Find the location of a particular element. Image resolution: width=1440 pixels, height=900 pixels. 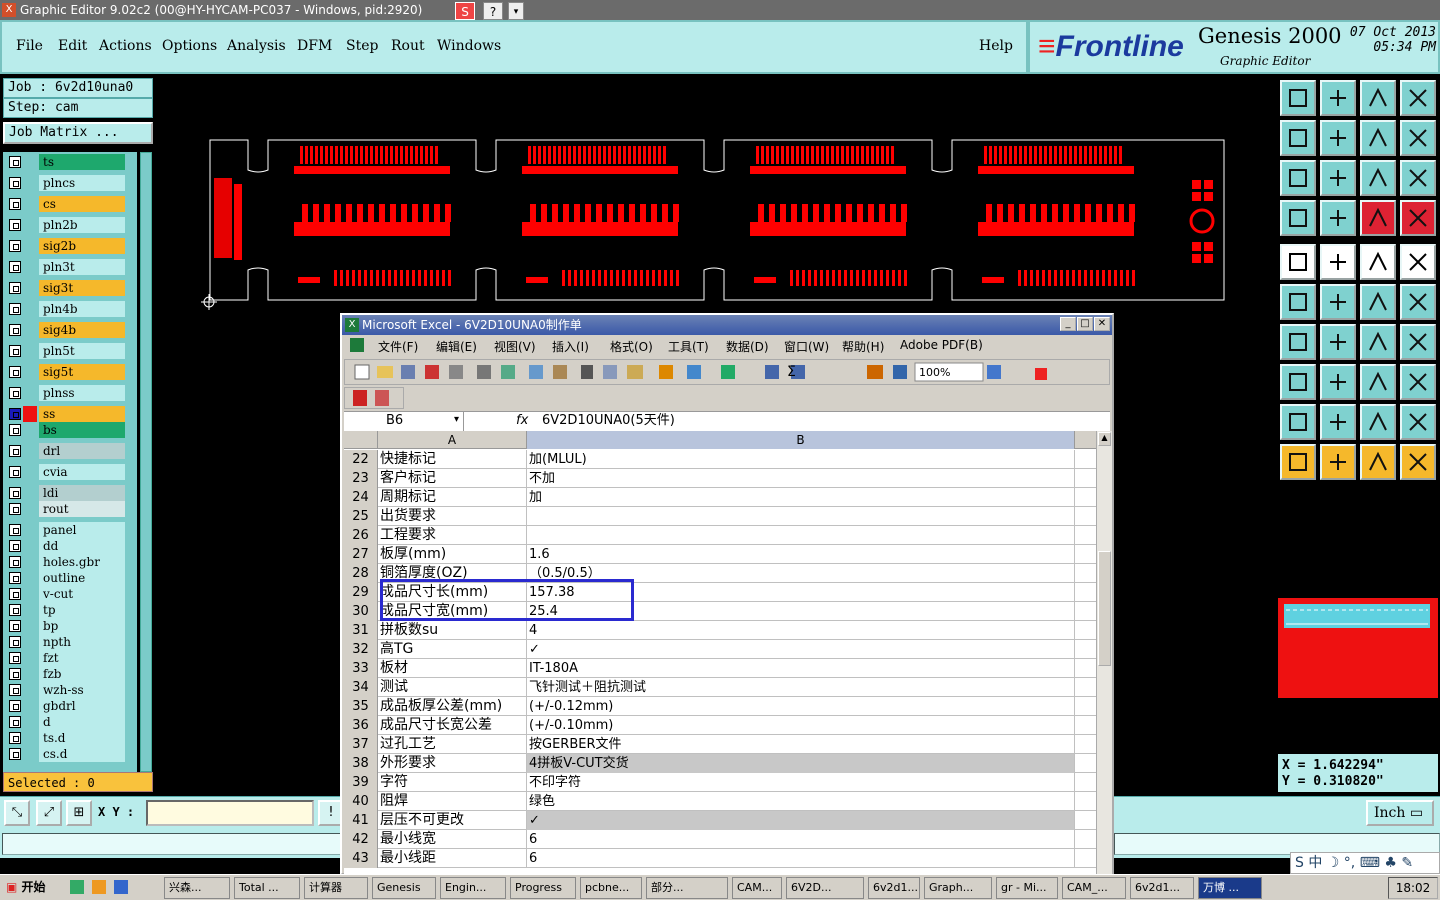

ratio-button is located at coordinates (1378, 178).